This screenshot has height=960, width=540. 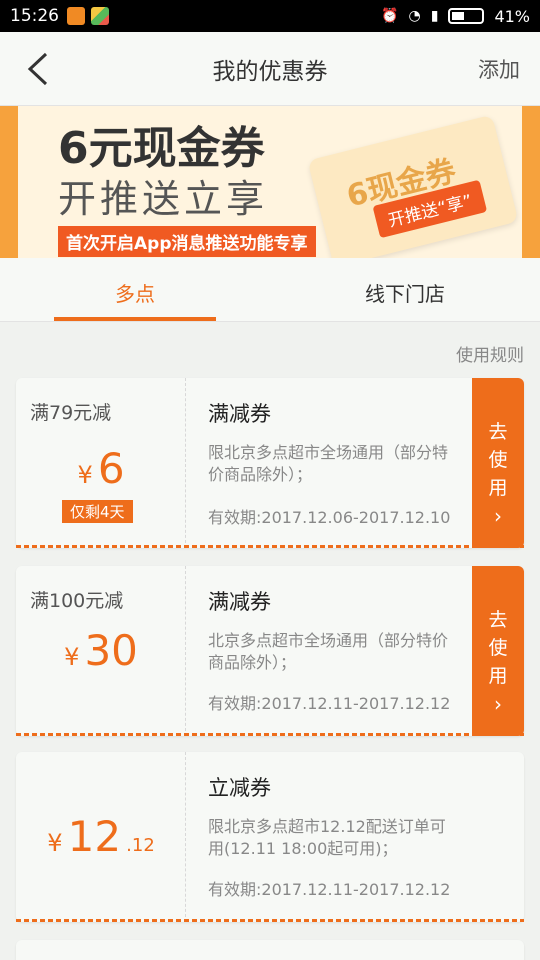 I want to click on status-bar: 15:26 ⏰ ◔ ▮ 41%, so click(x=270, y=16).